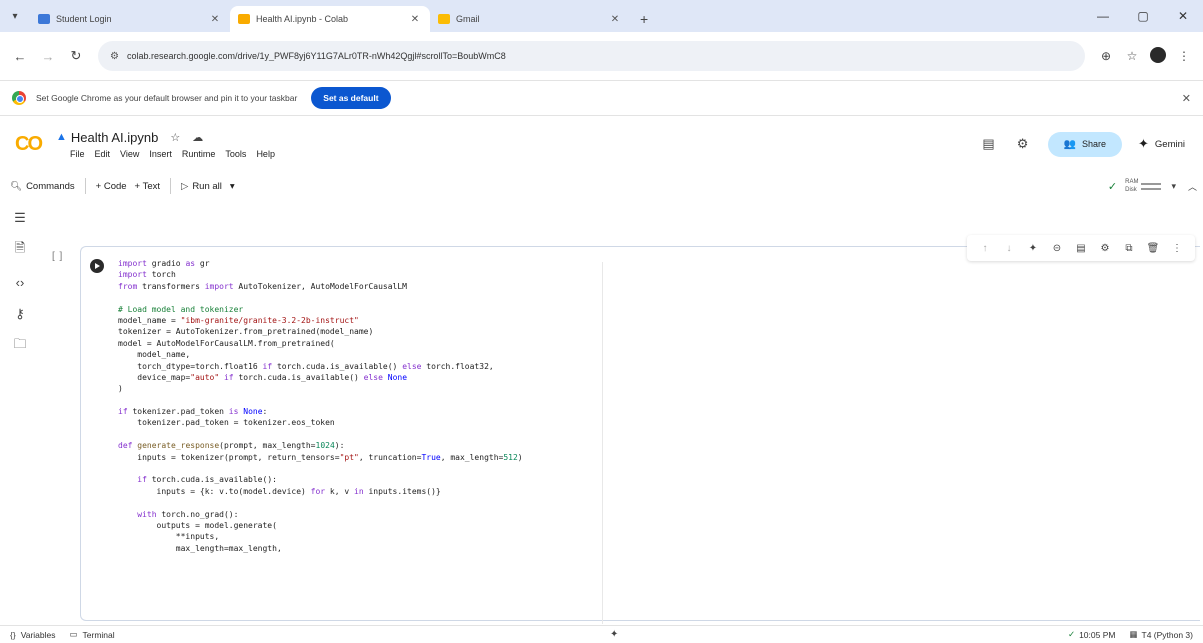  I want to click on code-line: import gradio as gr, so click(164, 263).